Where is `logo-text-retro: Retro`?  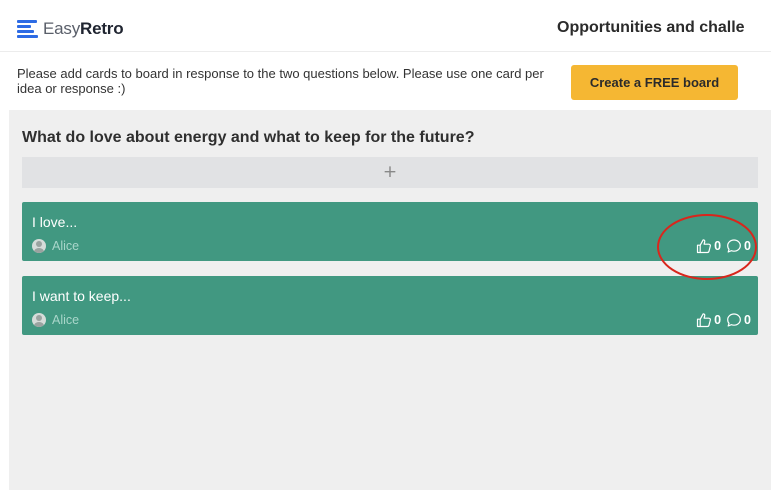 logo-text-retro: Retro is located at coordinates (102, 28).